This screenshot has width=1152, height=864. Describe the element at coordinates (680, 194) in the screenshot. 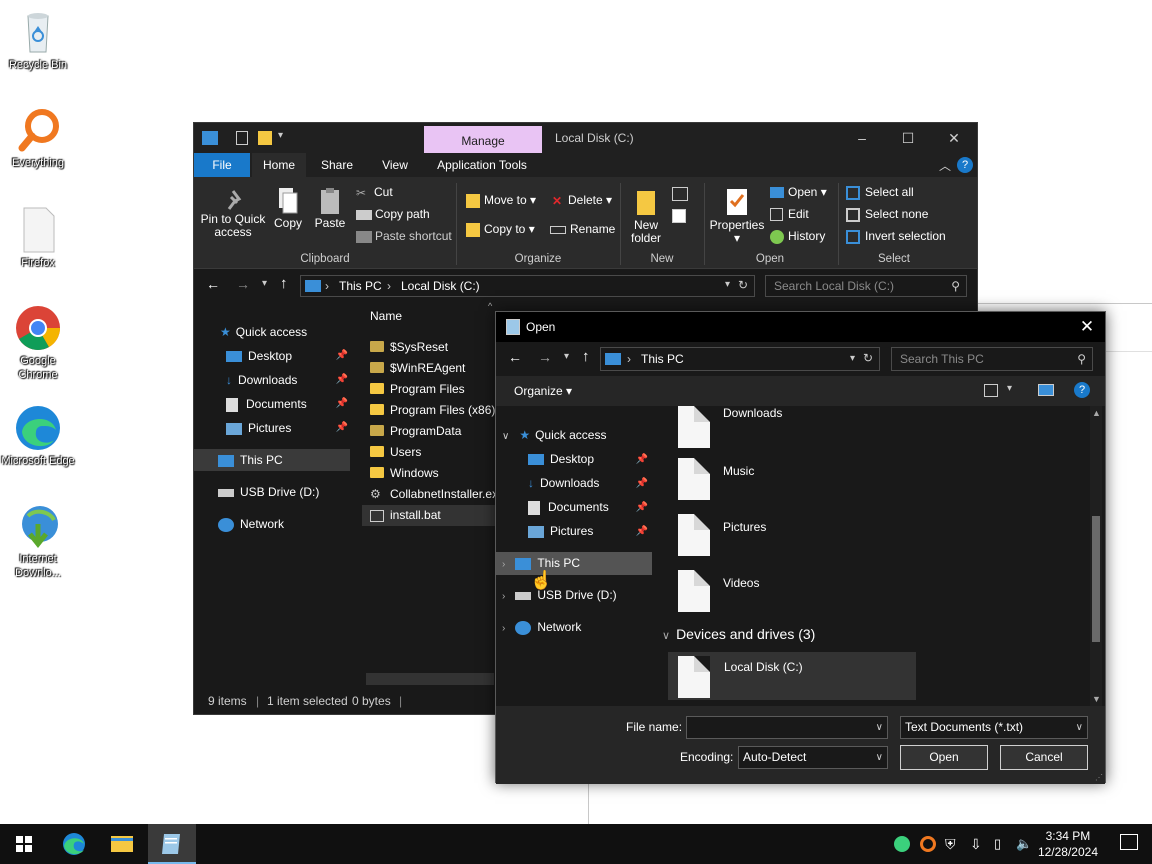

I see `new-item-icon` at that location.